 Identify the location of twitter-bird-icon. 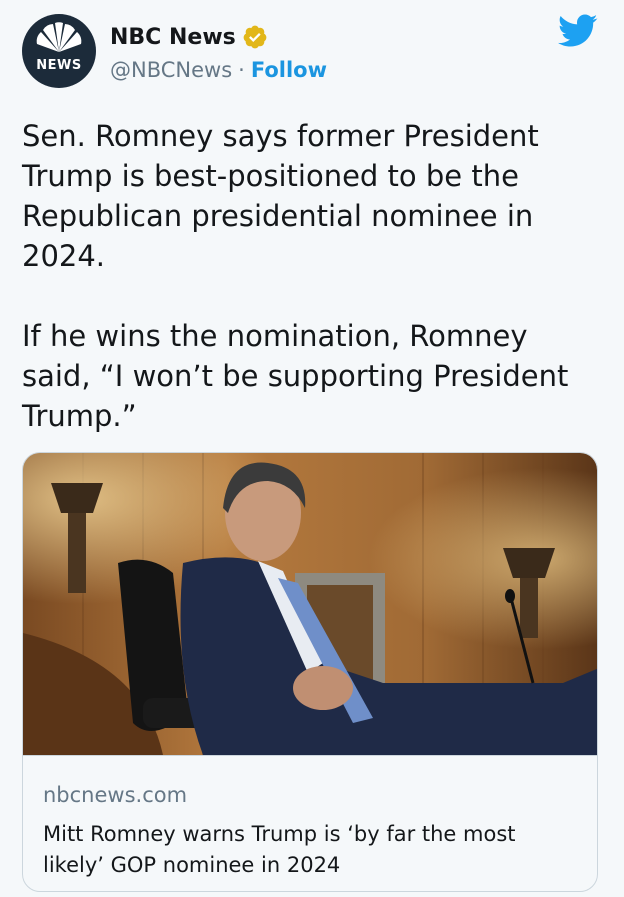
(578, 31).